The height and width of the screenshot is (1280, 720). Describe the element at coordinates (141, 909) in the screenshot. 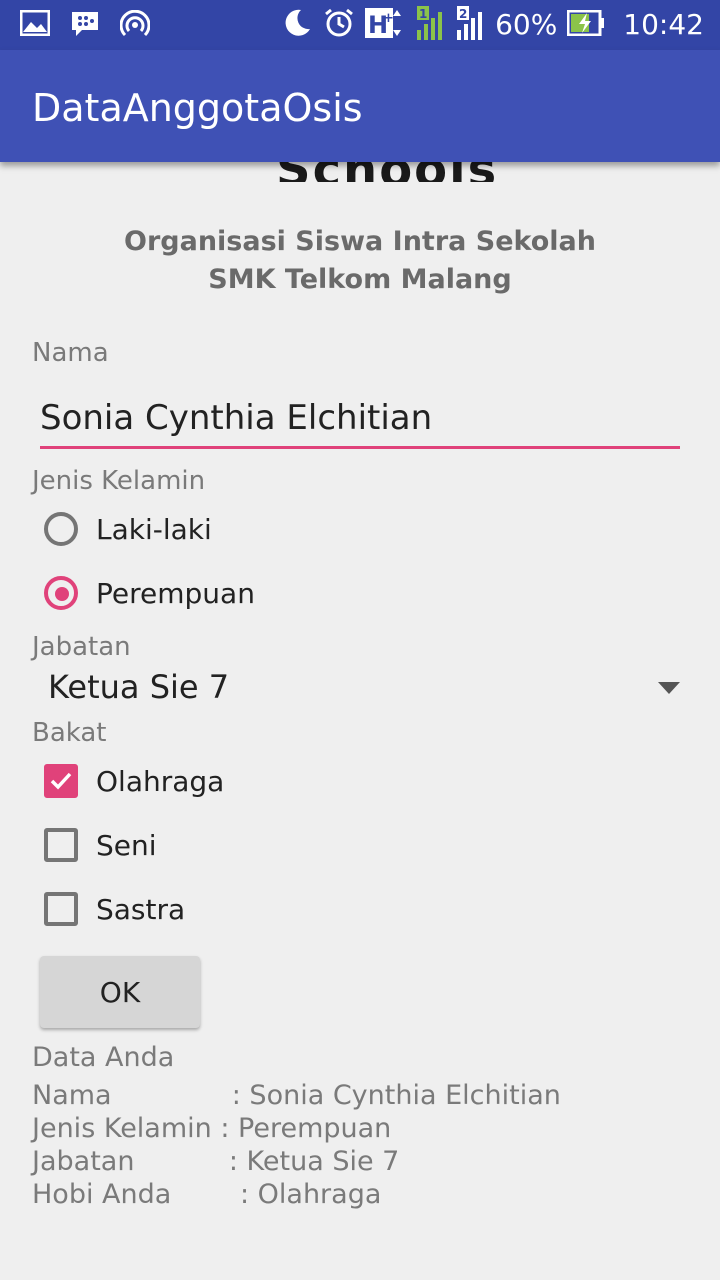

I see `checkbox-label: Sastra` at that location.